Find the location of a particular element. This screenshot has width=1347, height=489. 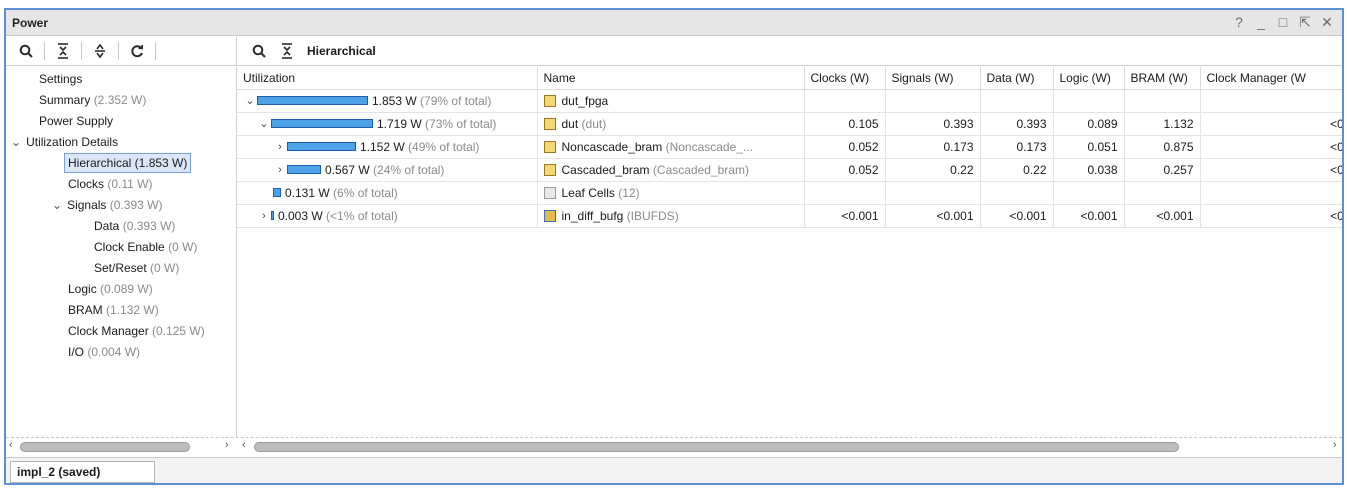

nav-item-logic: Logic (0.089 W) is located at coordinates (110, 289).